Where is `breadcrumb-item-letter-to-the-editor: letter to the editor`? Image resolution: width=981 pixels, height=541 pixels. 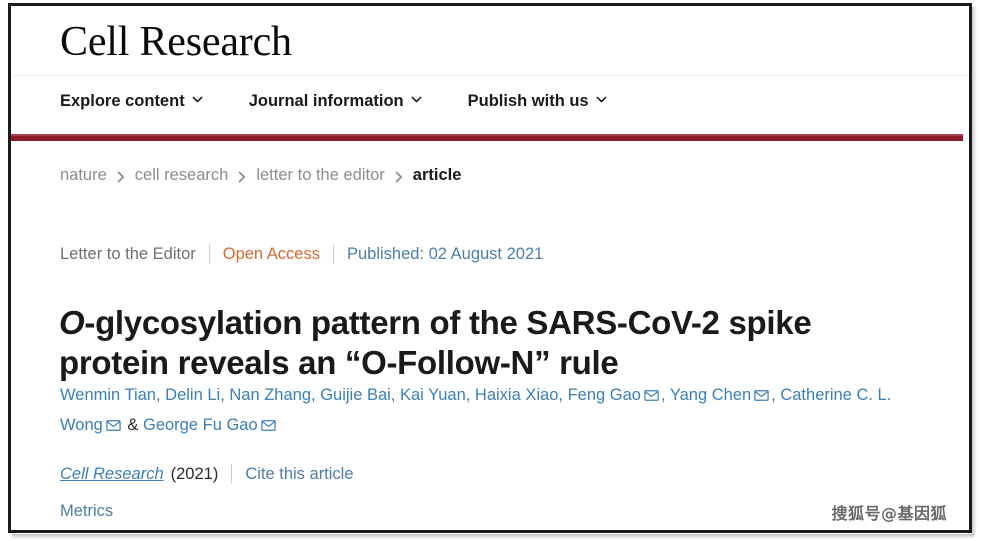
breadcrumb-item-letter-to-the-editor: letter to the editor is located at coordinates (320, 175).